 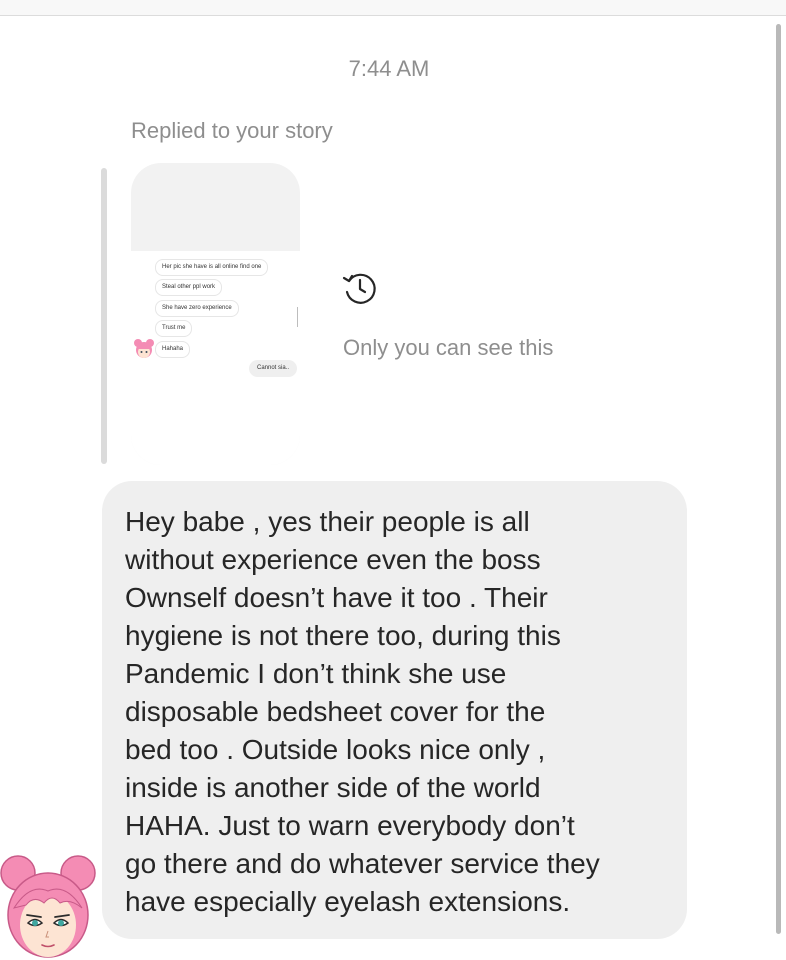 I want to click on message-text-line: bed too . Outside looks nice only ,, so click(x=335, y=749).